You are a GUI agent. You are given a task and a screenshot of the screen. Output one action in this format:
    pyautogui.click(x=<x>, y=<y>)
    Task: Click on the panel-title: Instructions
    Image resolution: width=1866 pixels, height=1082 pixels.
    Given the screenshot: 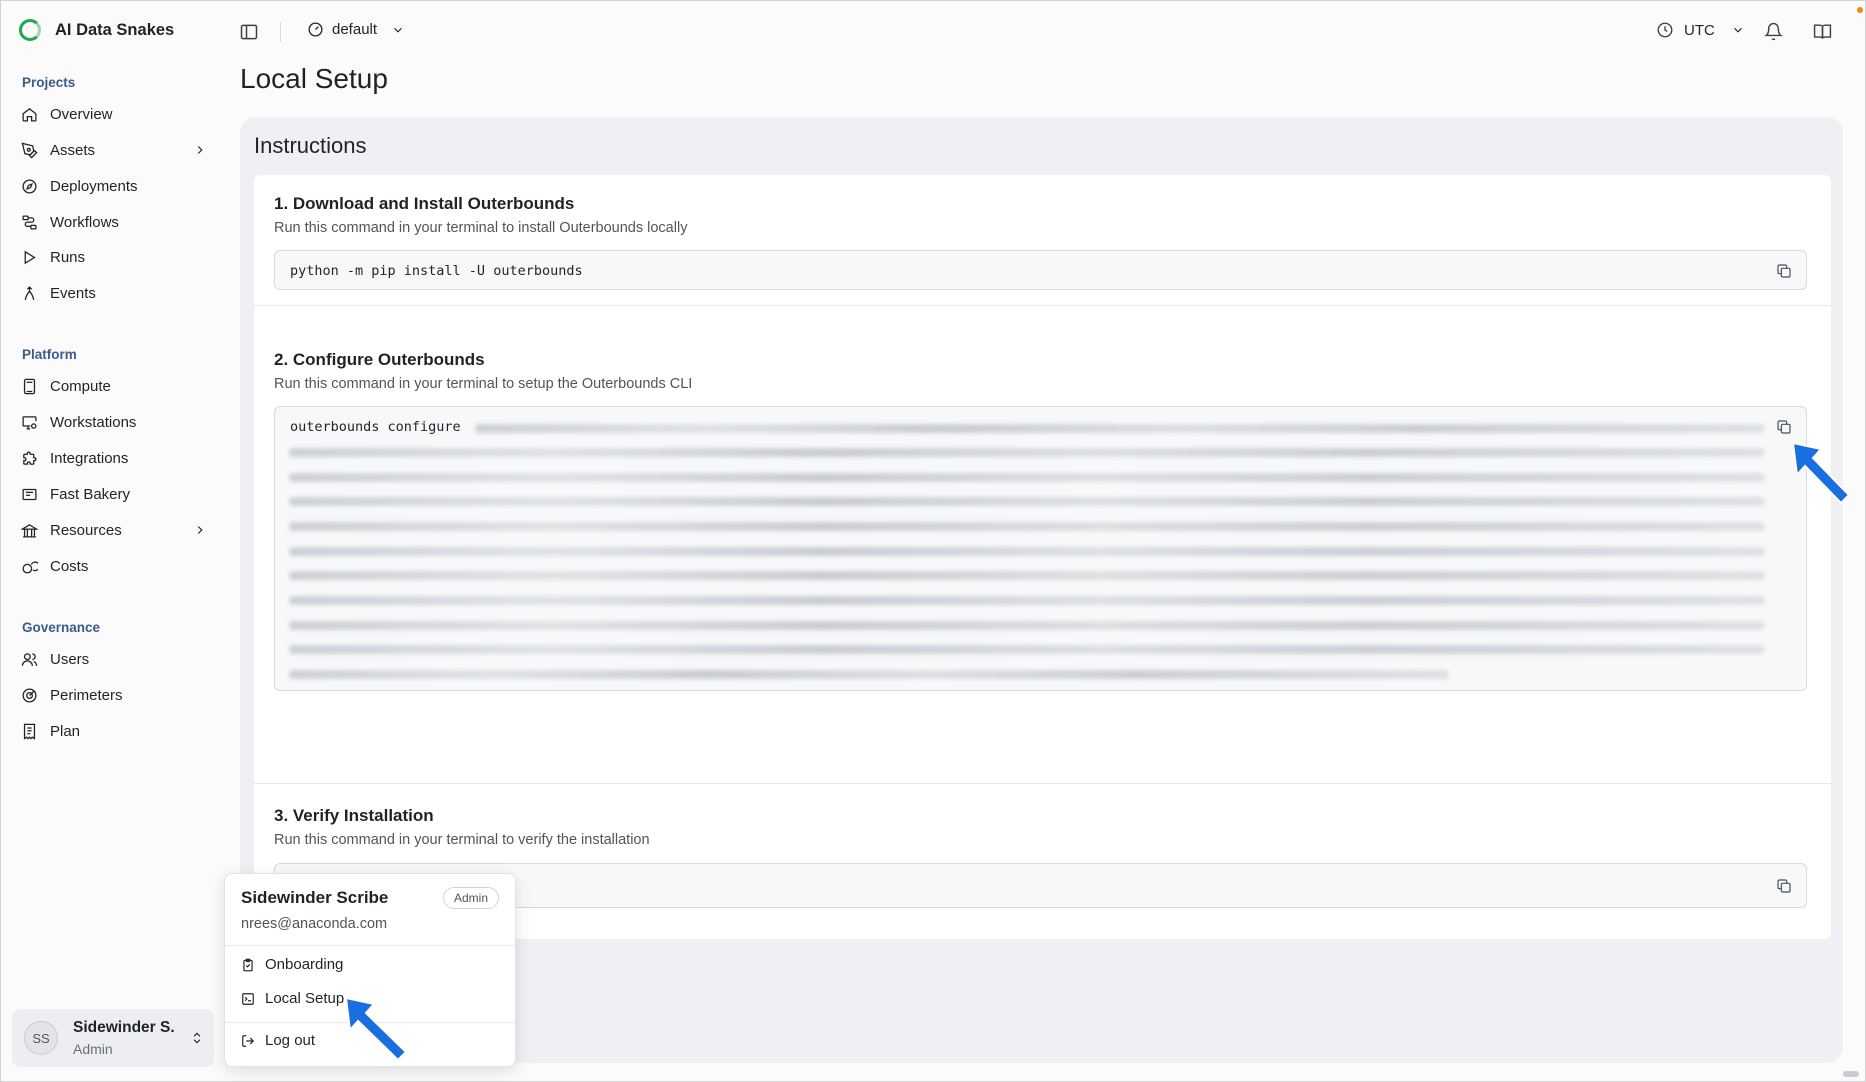 What is the action you would take?
    pyautogui.click(x=310, y=145)
    